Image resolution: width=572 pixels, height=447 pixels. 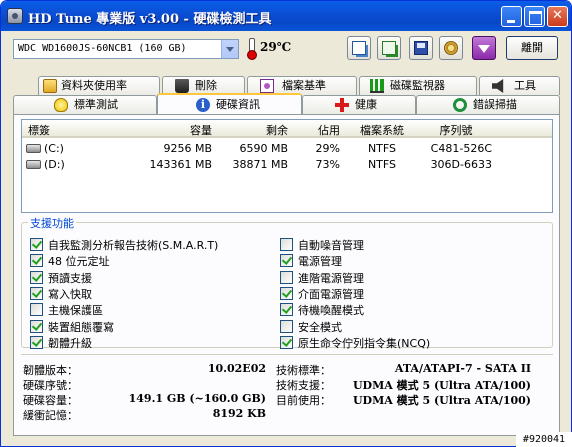 What do you see at coordinates (229, 49) in the screenshot?
I see `chevron-down-icon` at bounding box center [229, 49].